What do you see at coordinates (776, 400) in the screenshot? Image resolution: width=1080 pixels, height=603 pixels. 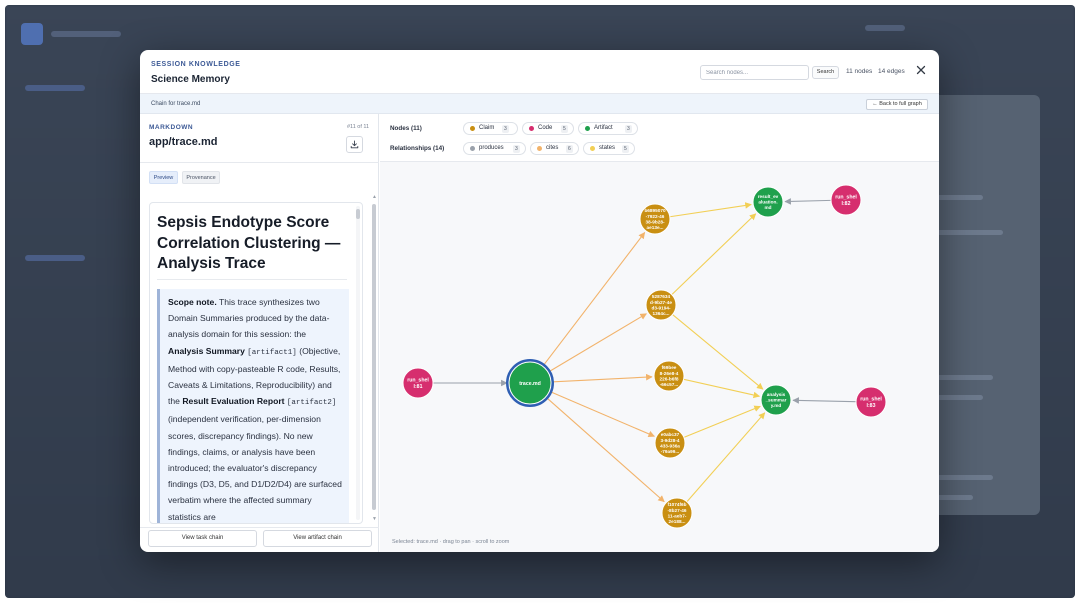 I see `graph-node-analysis: analysis_summary.md` at bounding box center [776, 400].